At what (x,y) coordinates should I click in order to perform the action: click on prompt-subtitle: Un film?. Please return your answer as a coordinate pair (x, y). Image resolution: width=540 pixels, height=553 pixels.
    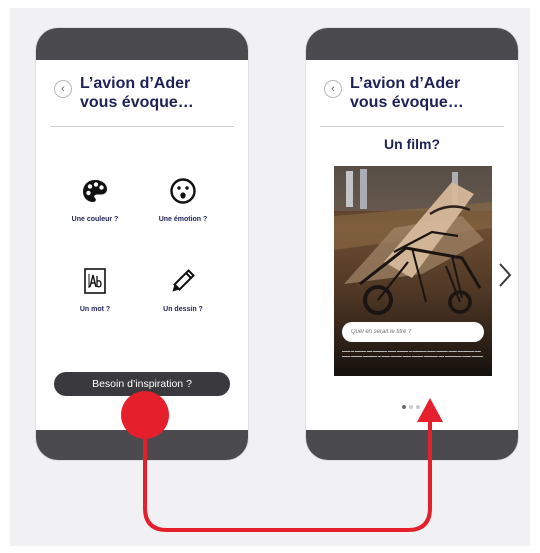
    Looking at the image, I should click on (412, 144).